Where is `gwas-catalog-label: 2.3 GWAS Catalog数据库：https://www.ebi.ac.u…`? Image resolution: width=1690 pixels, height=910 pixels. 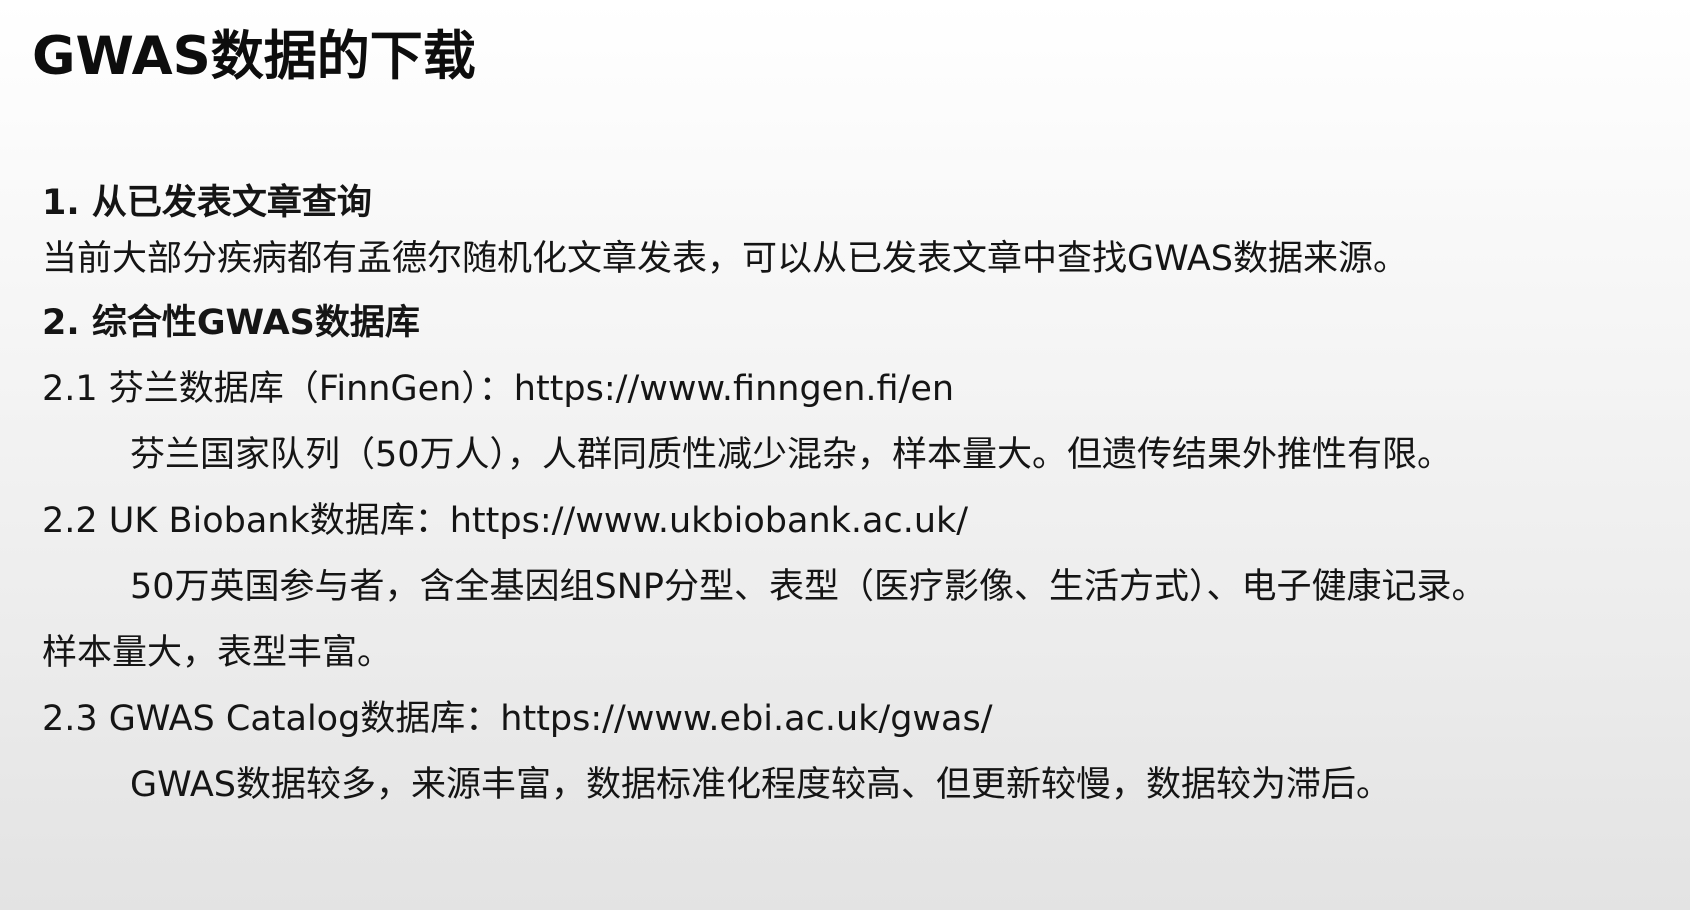 gwas-catalog-label: 2.3 GWAS Catalog数据库：https://www.ebi.ac.u… is located at coordinates (517, 719).